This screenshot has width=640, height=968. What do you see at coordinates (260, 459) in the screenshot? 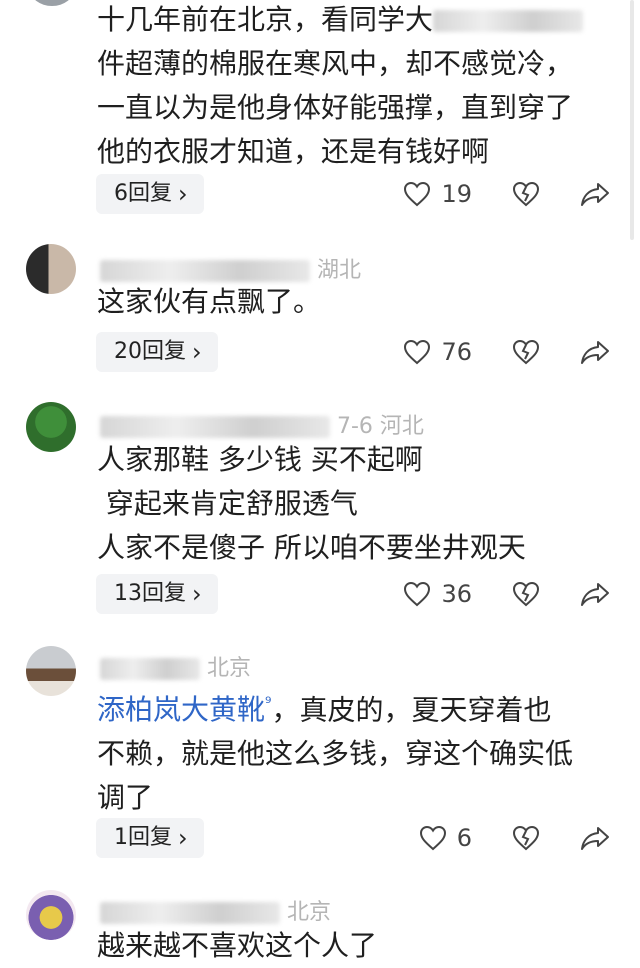
I see `comment-line: 人家那鞋 多少钱 买不起啊` at bounding box center [260, 459].